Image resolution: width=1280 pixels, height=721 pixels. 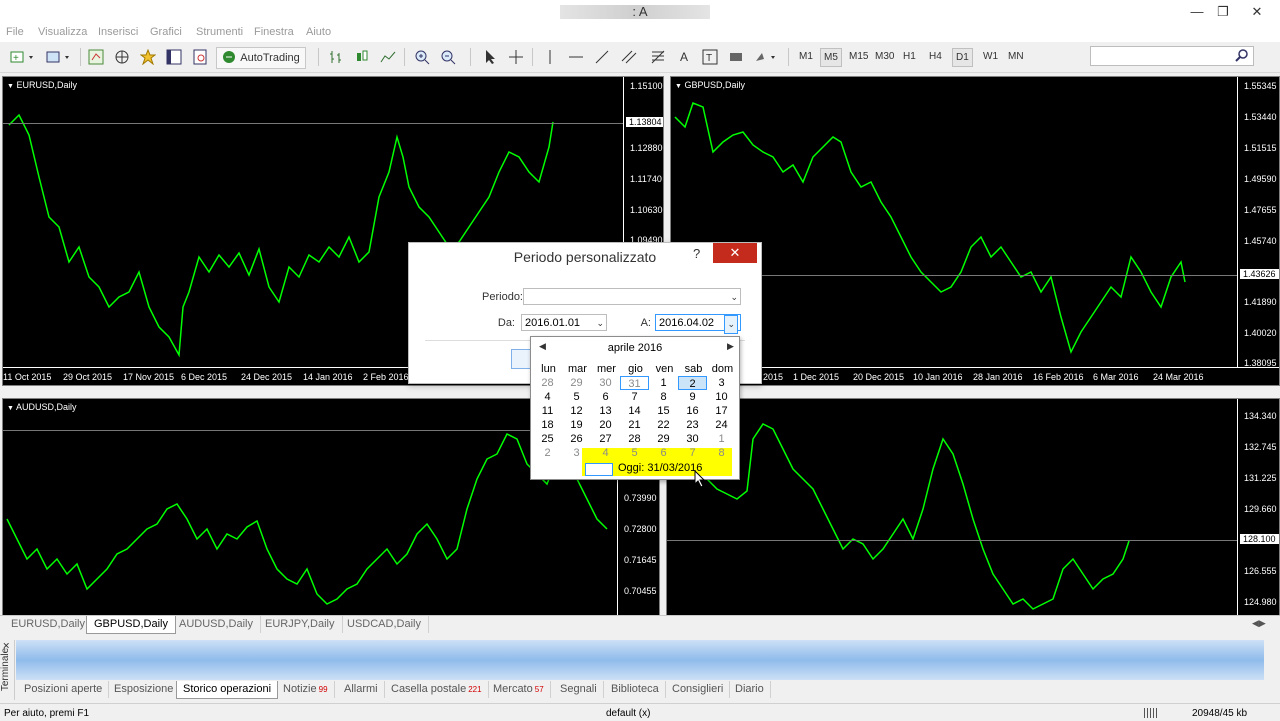 What do you see at coordinates (144, 689) in the screenshot?
I see `tab-esposizione: Esposizione` at bounding box center [144, 689].